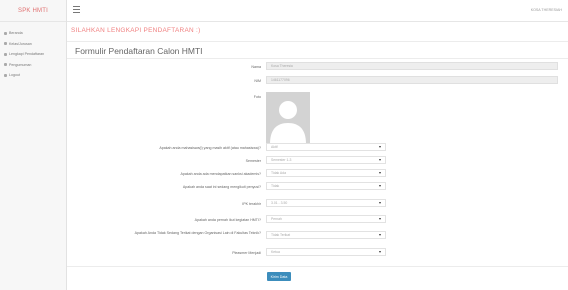 This screenshot has height=290, width=568. What do you see at coordinates (27, 54) in the screenshot?
I see `sidebar-item-label: Lengkapi Pendaftaran` at bounding box center [27, 54].